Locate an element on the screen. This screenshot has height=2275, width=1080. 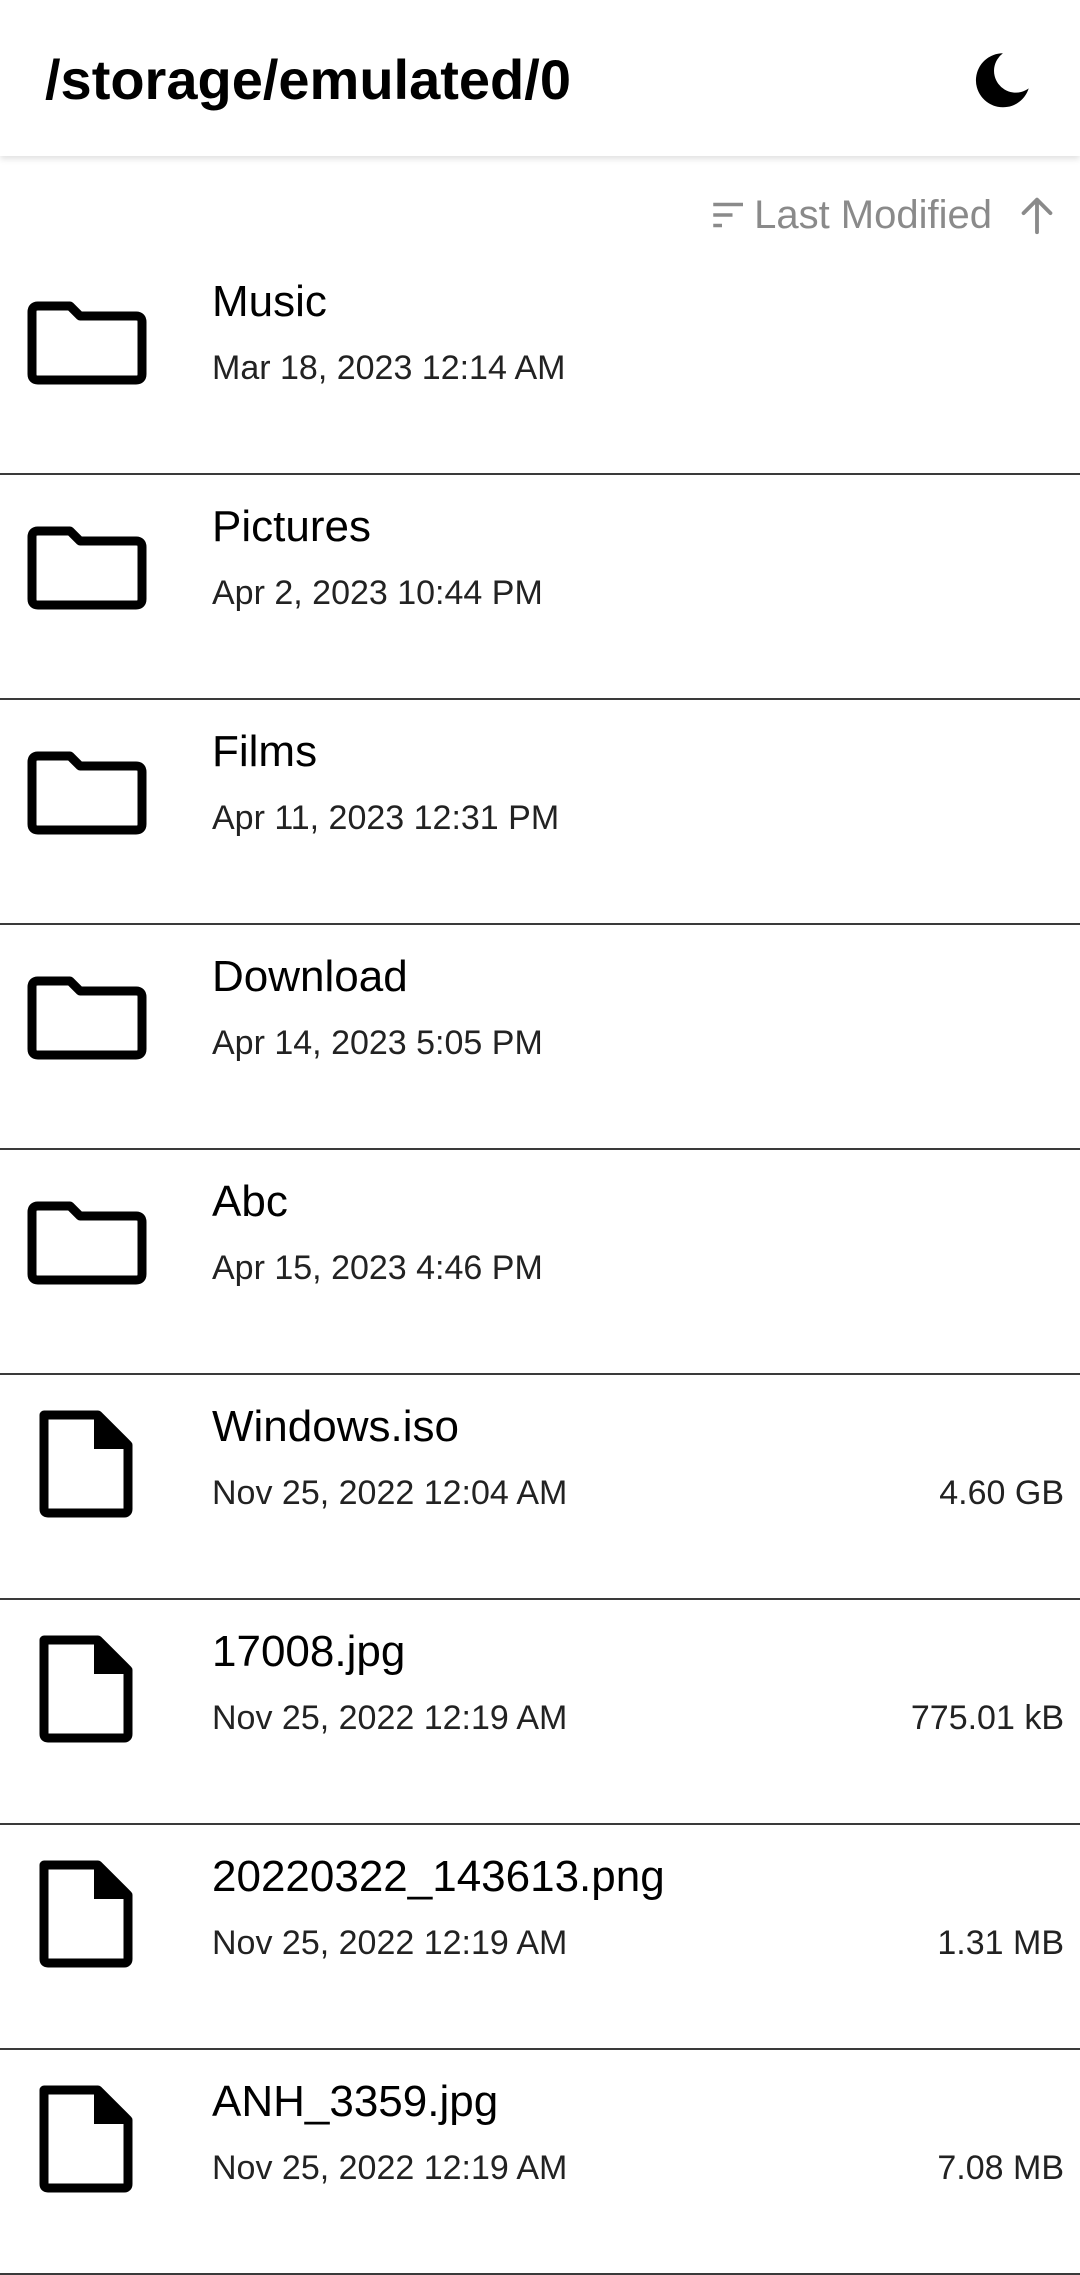
item-name: Download is located at coordinates (310, 976).